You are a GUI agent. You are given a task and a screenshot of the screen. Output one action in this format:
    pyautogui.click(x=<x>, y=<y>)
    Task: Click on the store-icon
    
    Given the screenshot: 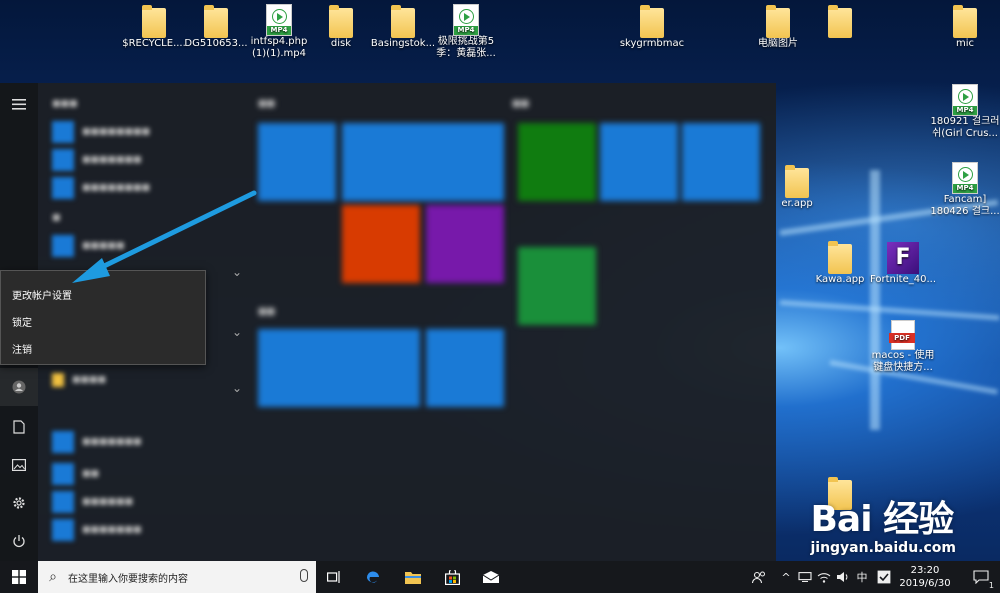 What is the action you would take?
    pyautogui.click(x=452, y=577)
    